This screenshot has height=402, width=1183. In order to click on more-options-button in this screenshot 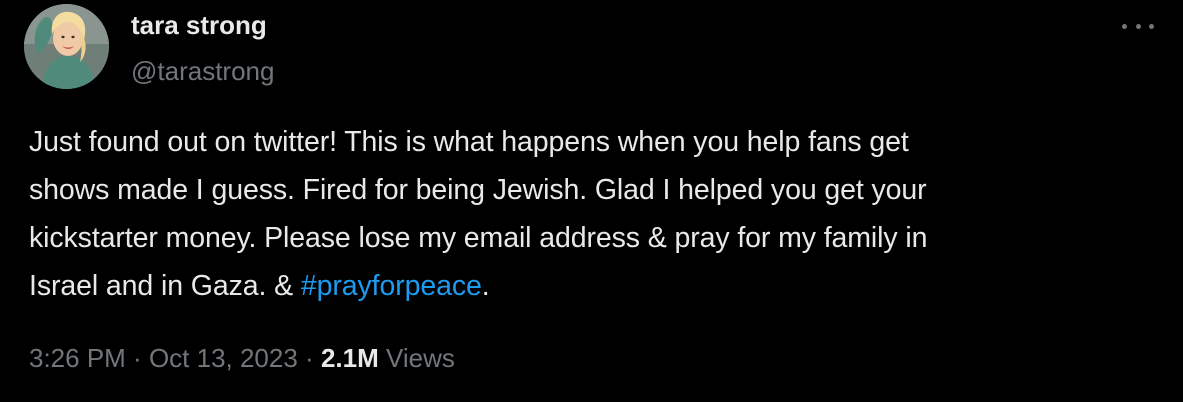, I will do `click(1138, 26)`.